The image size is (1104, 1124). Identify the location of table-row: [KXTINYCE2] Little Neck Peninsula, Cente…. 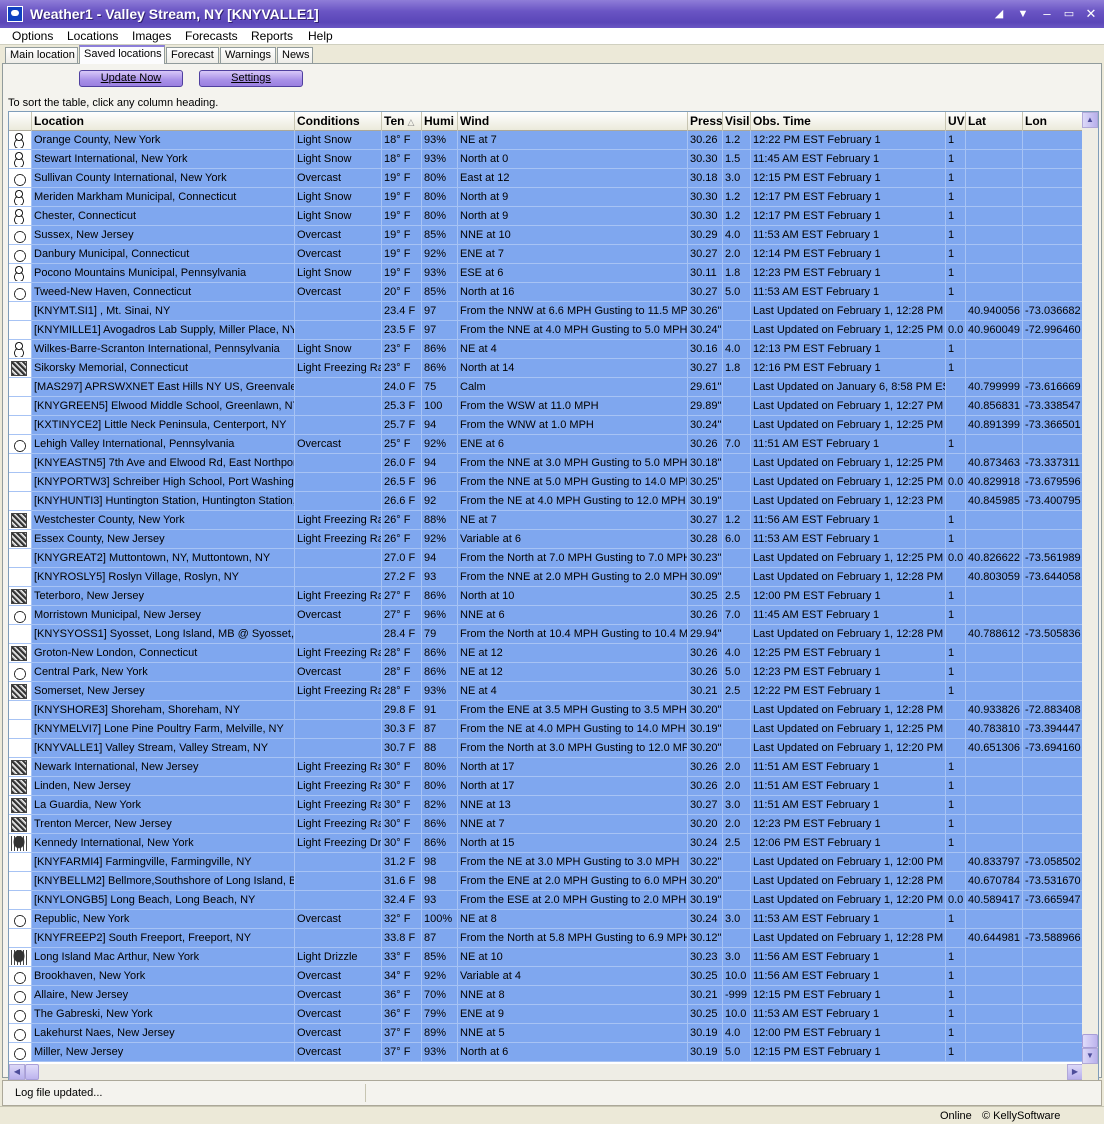
(546, 425).